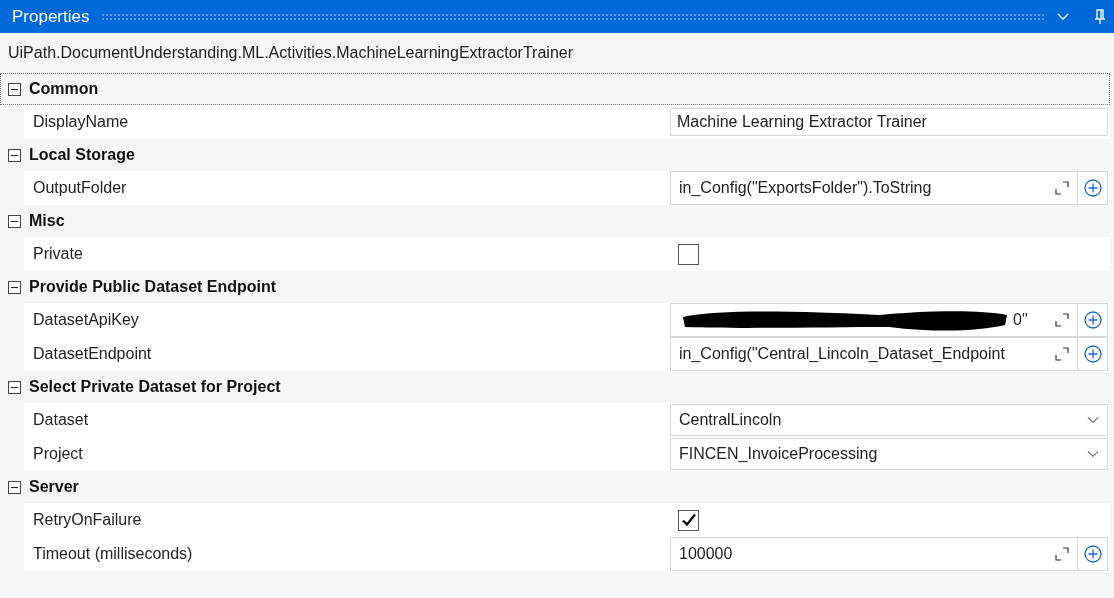  What do you see at coordinates (153, 287) in the screenshot?
I see `category-title: Provide Public Dataset Endpoint` at bounding box center [153, 287].